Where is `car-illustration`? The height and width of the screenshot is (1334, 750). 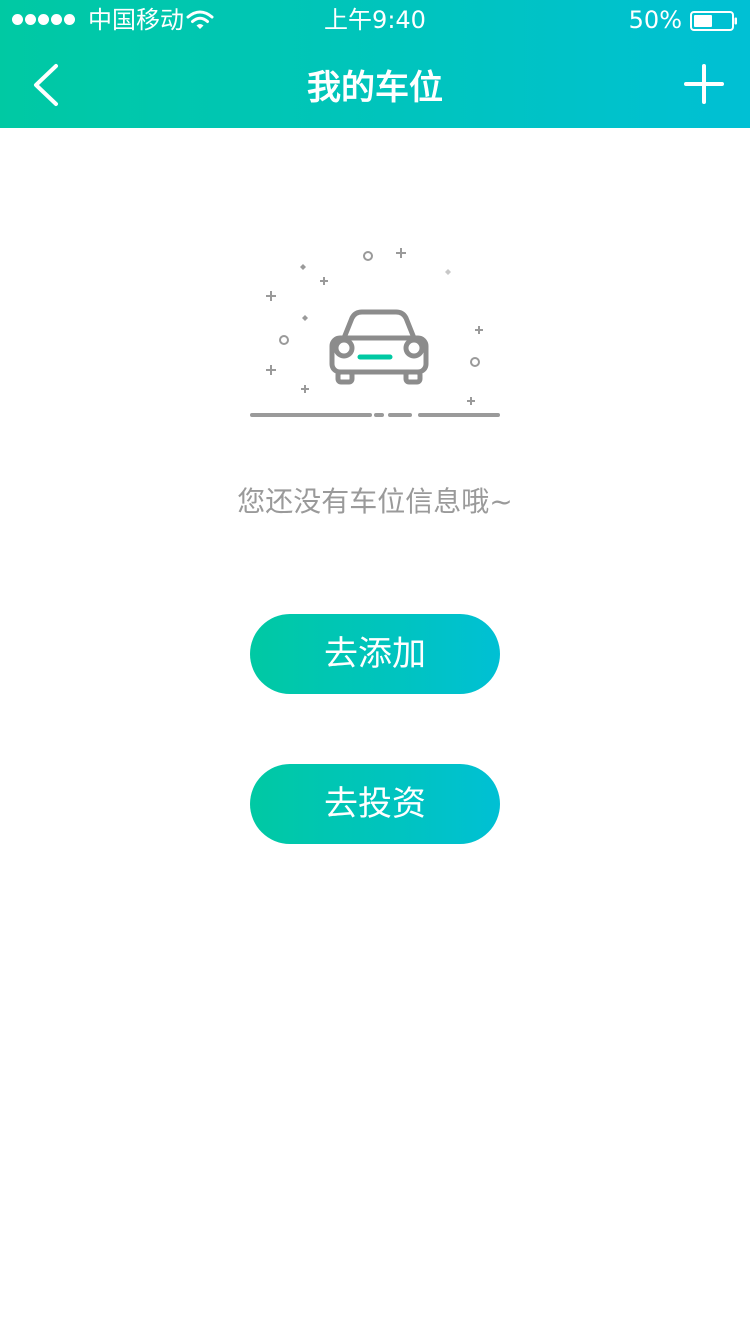
car-illustration is located at coordinates (375, 332).